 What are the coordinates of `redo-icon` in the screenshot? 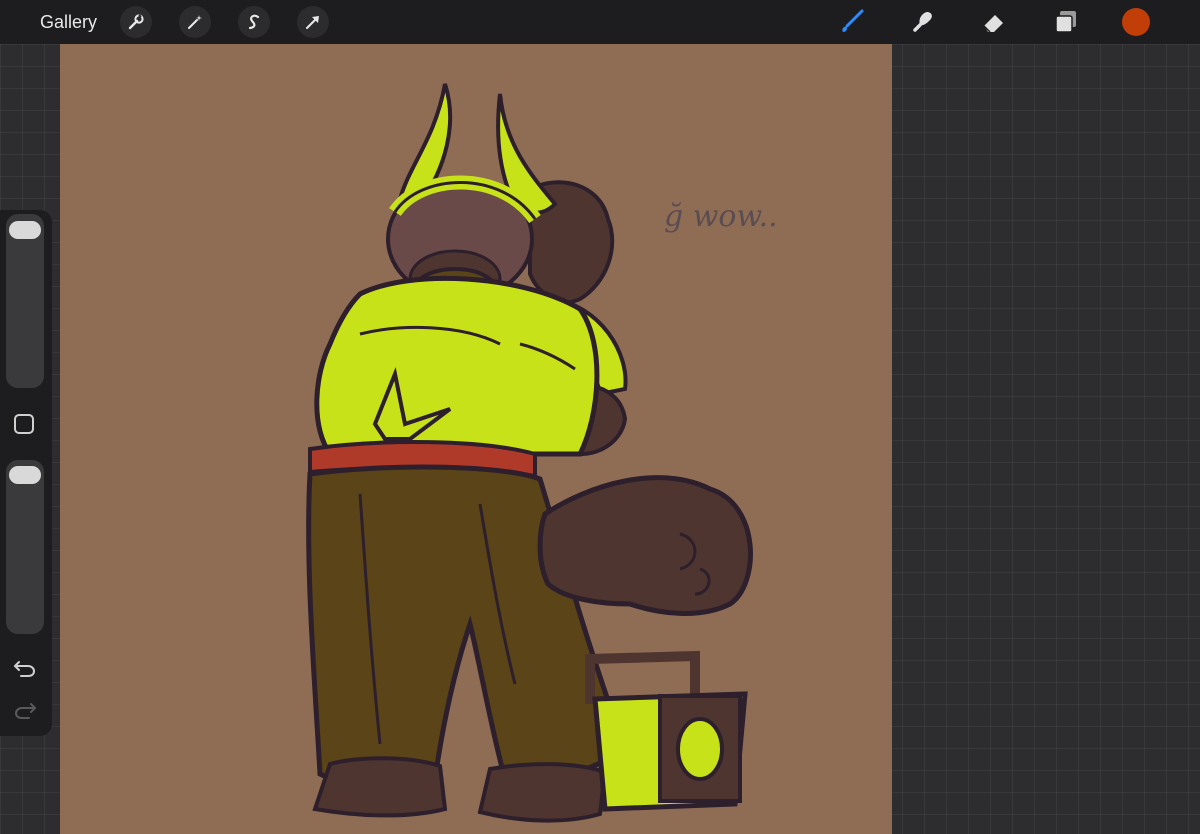 It's located at (25, 711).